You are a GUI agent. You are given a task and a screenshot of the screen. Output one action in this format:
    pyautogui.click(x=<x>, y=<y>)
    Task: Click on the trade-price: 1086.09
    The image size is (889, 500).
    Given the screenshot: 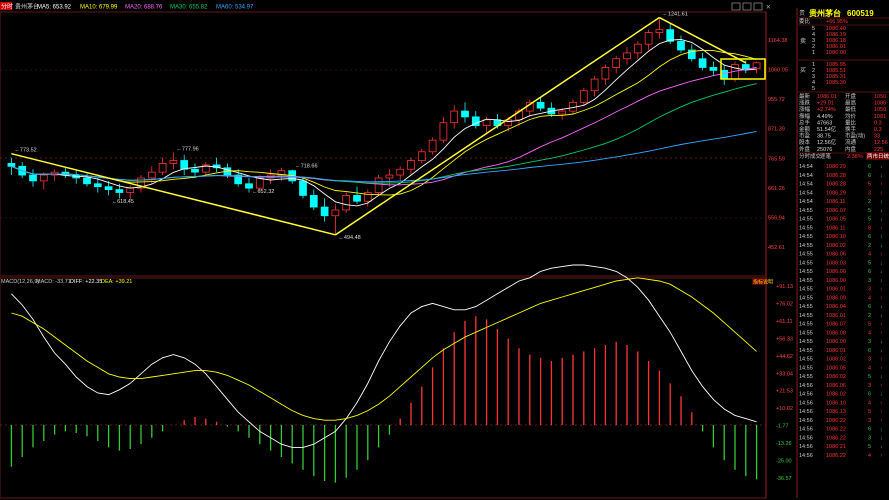 What is the action you would take?
    pyautogui.click(x=836, y=298)
    